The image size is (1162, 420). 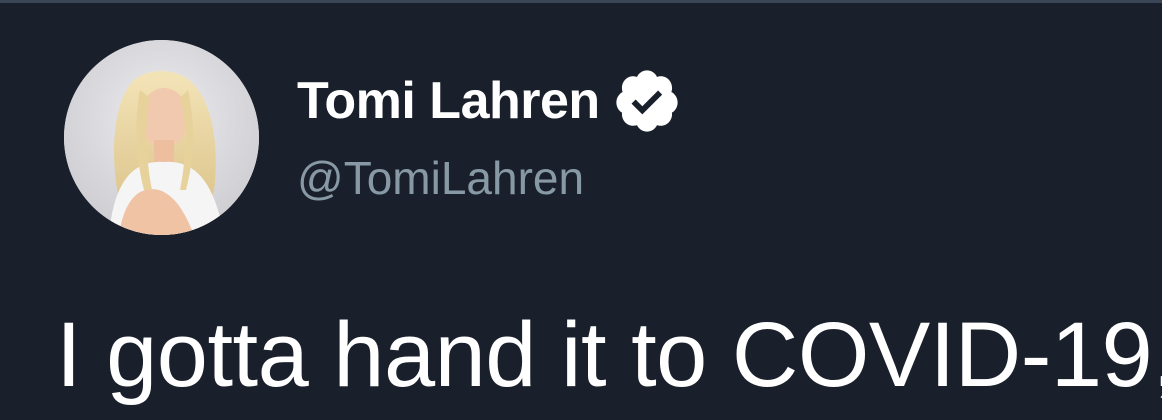 What do you see at coordinates (448, 101) in the screenshot?
I see `display-name: Tomi Lahren` at bounding box center [448, 101].